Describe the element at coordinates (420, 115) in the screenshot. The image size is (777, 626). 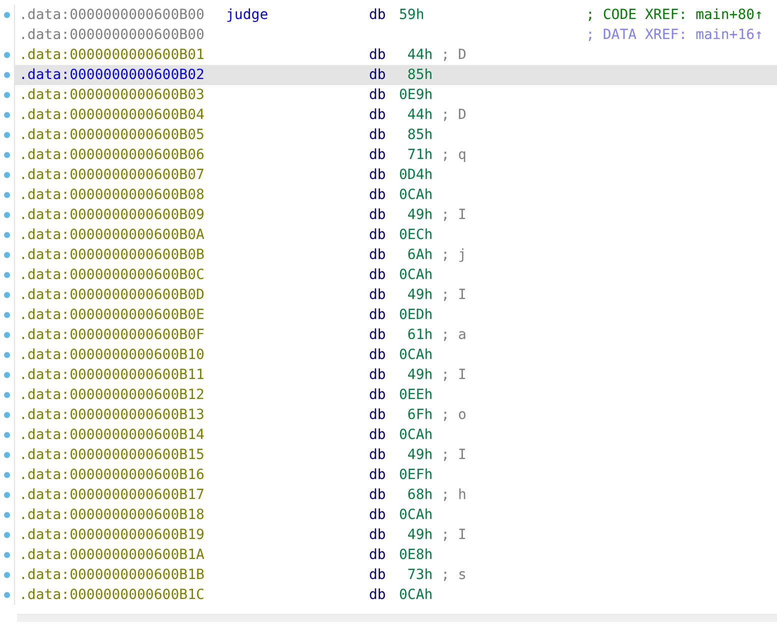
I see `byte-value: 44h` at that location.